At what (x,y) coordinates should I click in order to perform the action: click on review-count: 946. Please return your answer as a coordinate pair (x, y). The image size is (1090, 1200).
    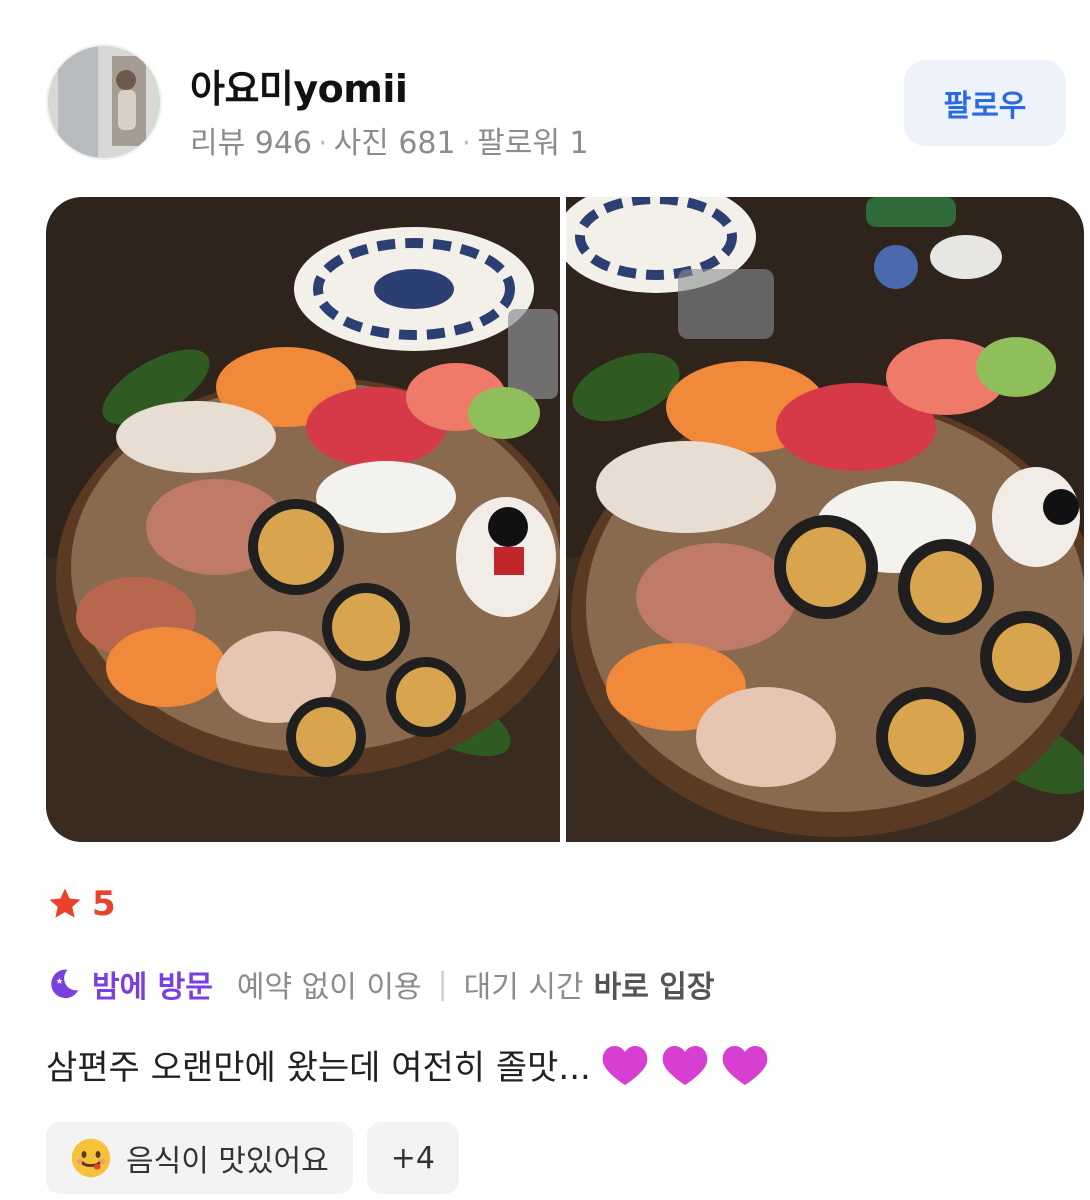
    Looking at the image, I should click on (283, 143).